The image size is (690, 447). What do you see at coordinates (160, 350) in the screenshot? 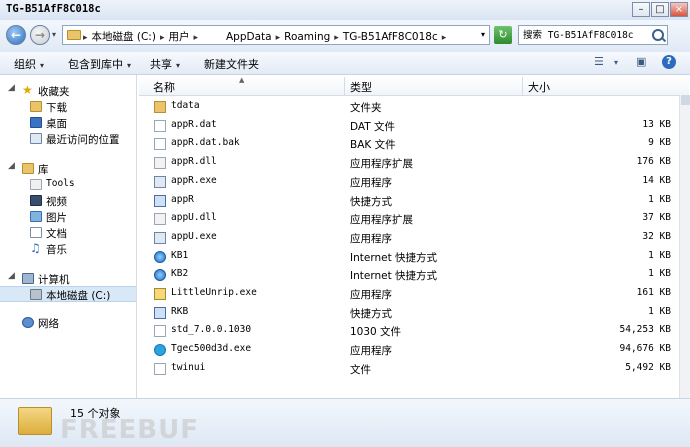
I see `telegram-icon` at bounding box center [160, 350].